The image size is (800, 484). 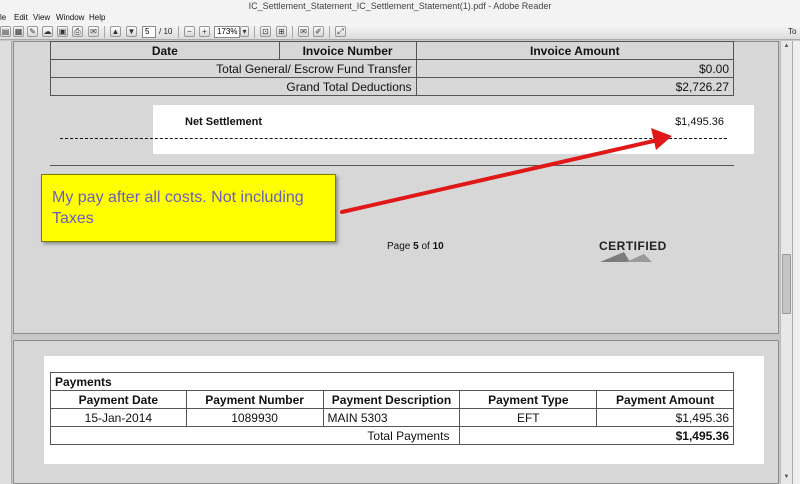 What do you see at coordinates (118, 399) in the screenshot?
I see `column-header-payment-date: Payment Date` at bounding box center [118, 399].